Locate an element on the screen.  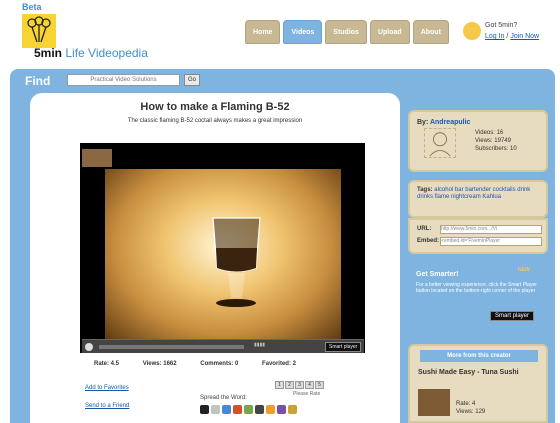
nav-studios: Studios is located at coordinates (346, 32).